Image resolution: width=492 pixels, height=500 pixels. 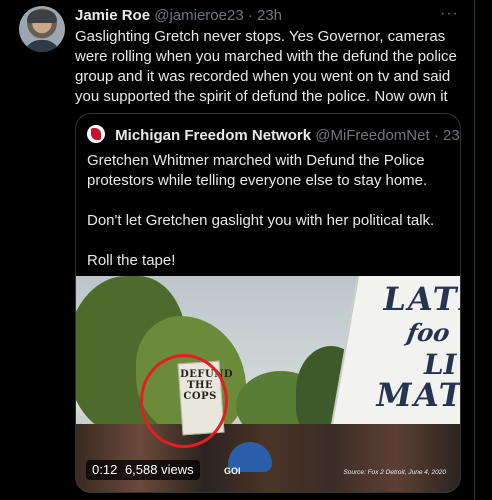 I want to click on sign-text: MAT, so click(x=416, y=395).